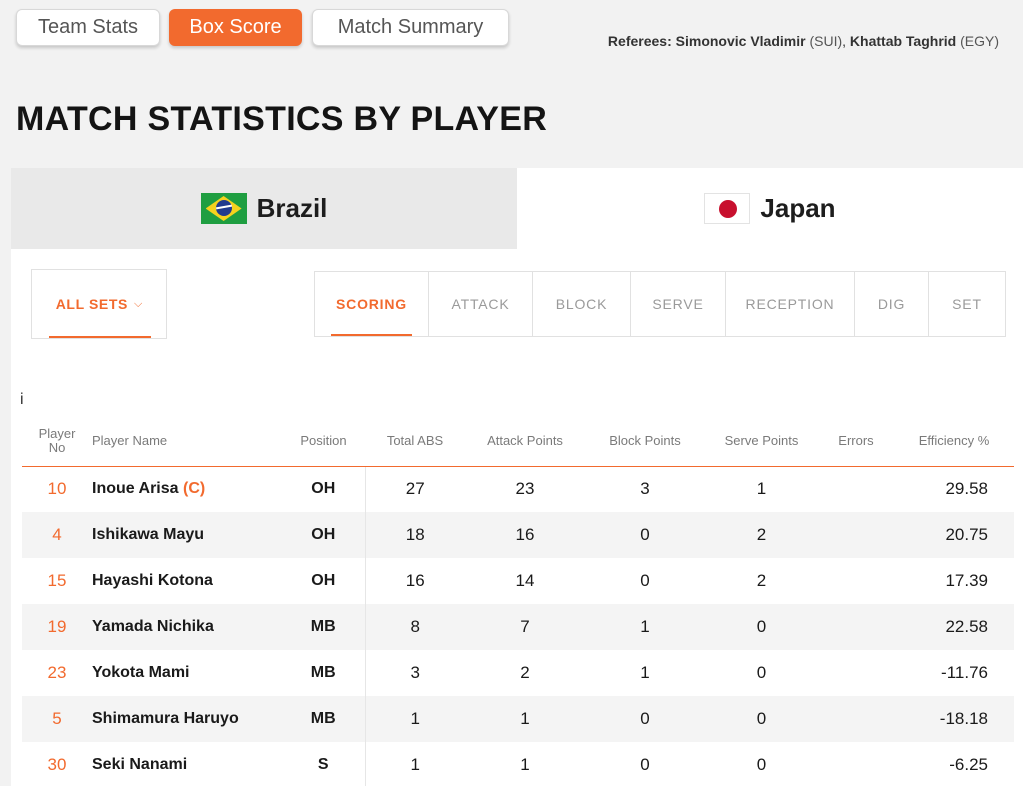 The width and height of the screenshot is (1023, 786). I want to click on player-number: 23, so click(57, 673).